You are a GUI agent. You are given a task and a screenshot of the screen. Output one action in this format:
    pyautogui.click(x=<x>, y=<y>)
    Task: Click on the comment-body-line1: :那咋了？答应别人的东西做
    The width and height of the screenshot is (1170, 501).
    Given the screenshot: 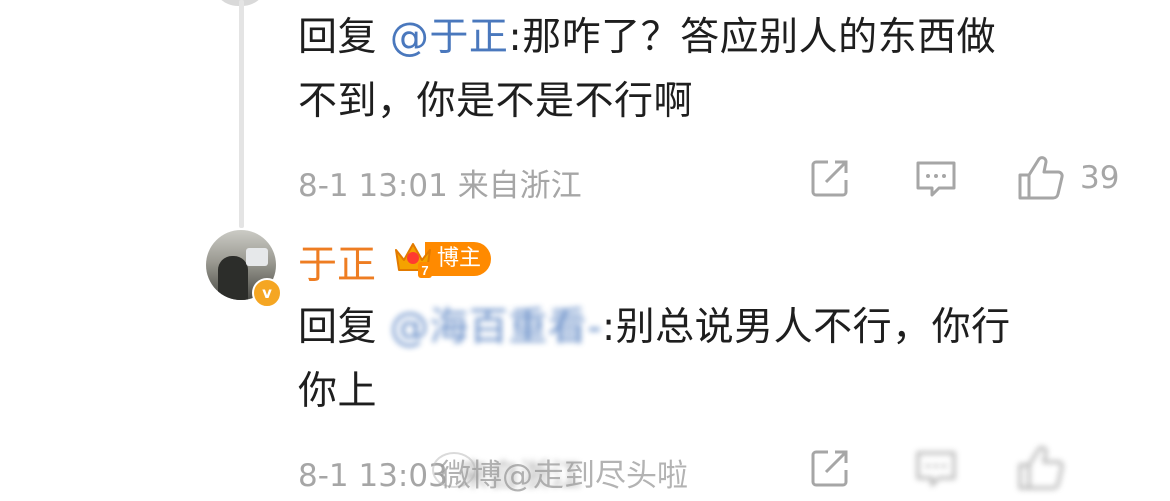 What is the action you would take?
    pyautogui.click(x=752, y=37)
    